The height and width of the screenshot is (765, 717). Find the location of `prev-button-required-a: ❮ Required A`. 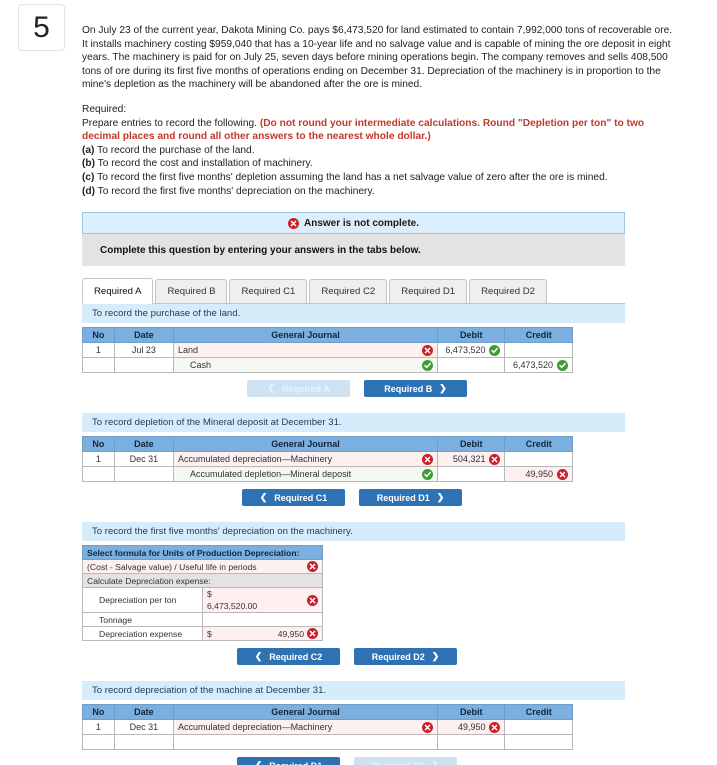

prev-button-required-a: ❮ Required A is located at coordinates (298, 389).